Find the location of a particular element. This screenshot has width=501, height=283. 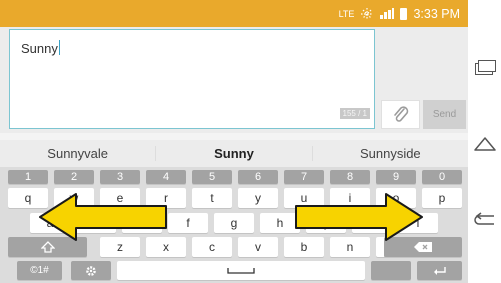

navigation-bar is located at coordinates (484, 141).